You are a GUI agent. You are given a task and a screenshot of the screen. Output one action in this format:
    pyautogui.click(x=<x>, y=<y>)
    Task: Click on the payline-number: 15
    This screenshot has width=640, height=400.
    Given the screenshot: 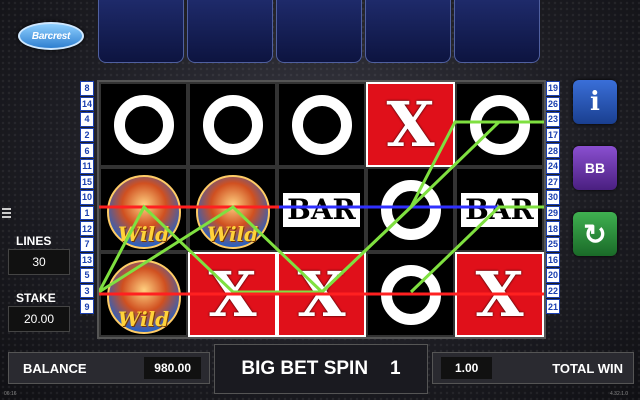 What is the action you would take?
    pyautogui.click(x=87, y=182)
    